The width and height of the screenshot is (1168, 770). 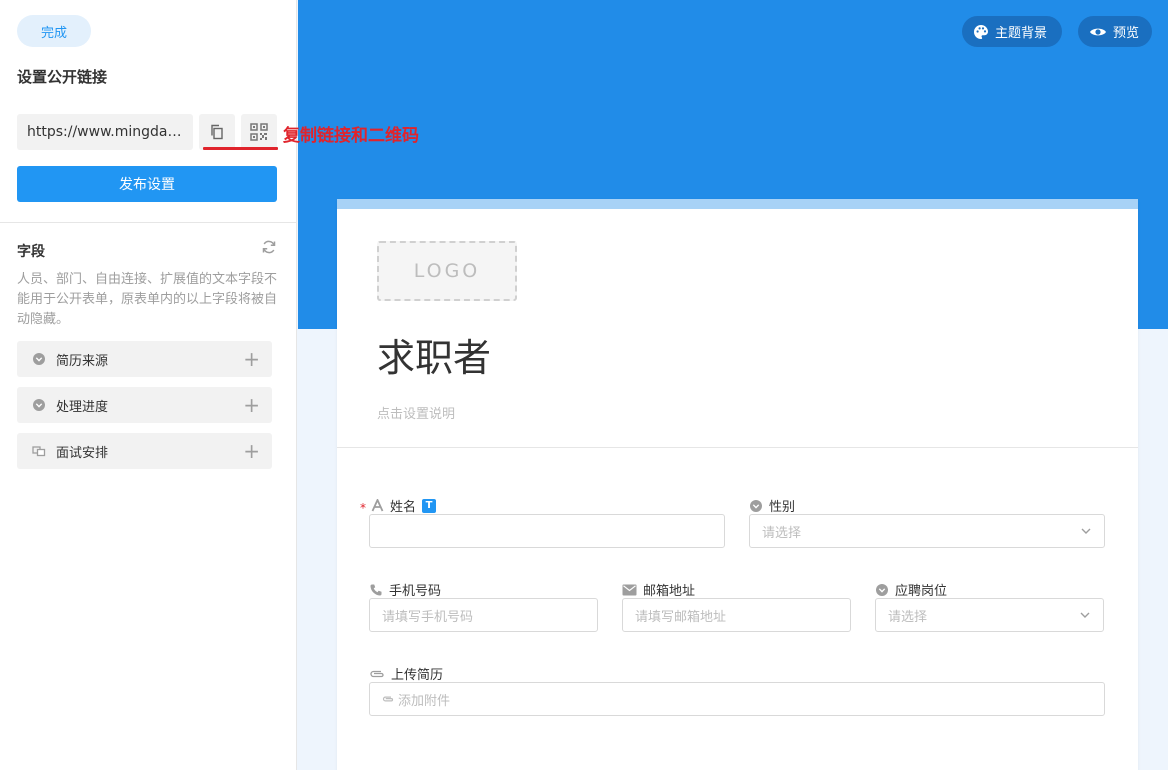 What do you see at coordinates (144, 359) in the screenshot?
I see `field-item-resume-source: 简历来源 +` at bounding box center [144, 359].